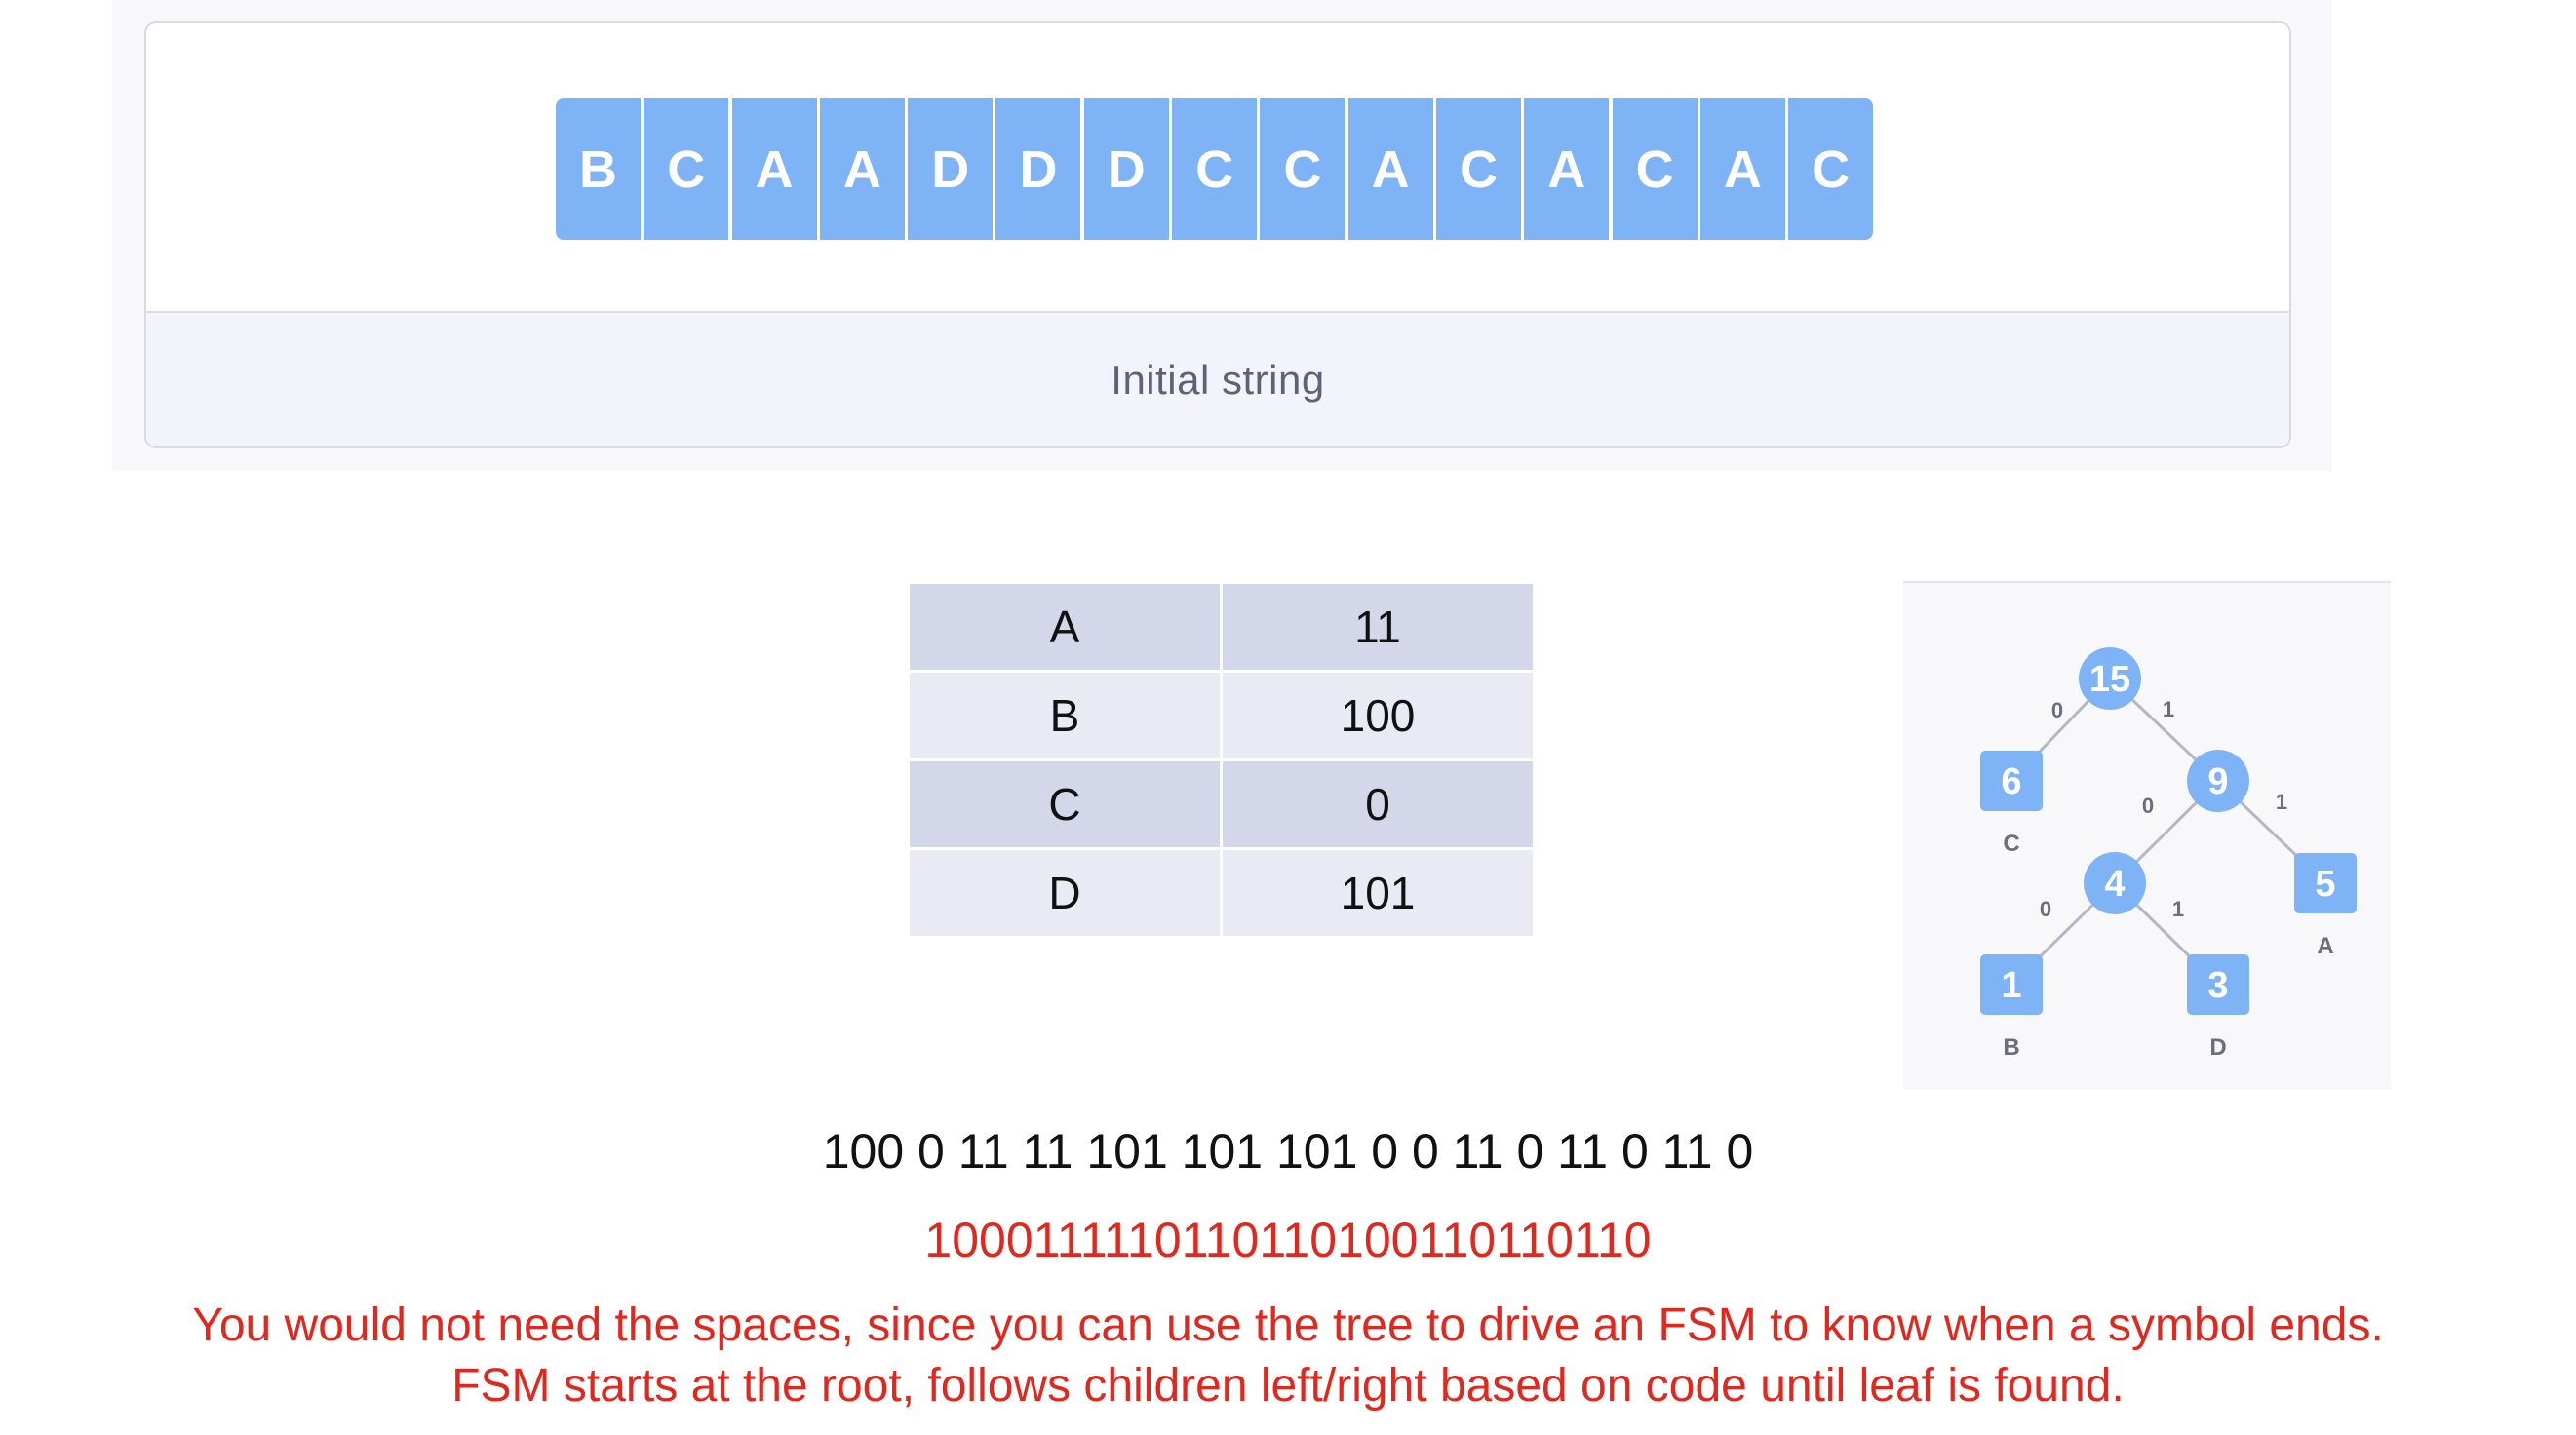 This screenshot has height=1435, width=2576. I want to click on code-symbol: D, so click(1065, 893).